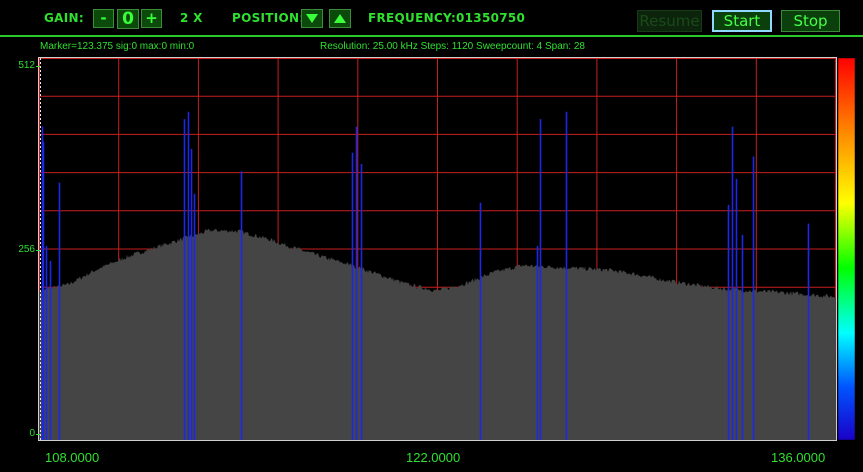 The width and height of the screenshot is (863, 472). What do you see at coordinates (26, 249) in the screenshot?
I see `y-tick-label: 256` at bounding box center [26, 249].